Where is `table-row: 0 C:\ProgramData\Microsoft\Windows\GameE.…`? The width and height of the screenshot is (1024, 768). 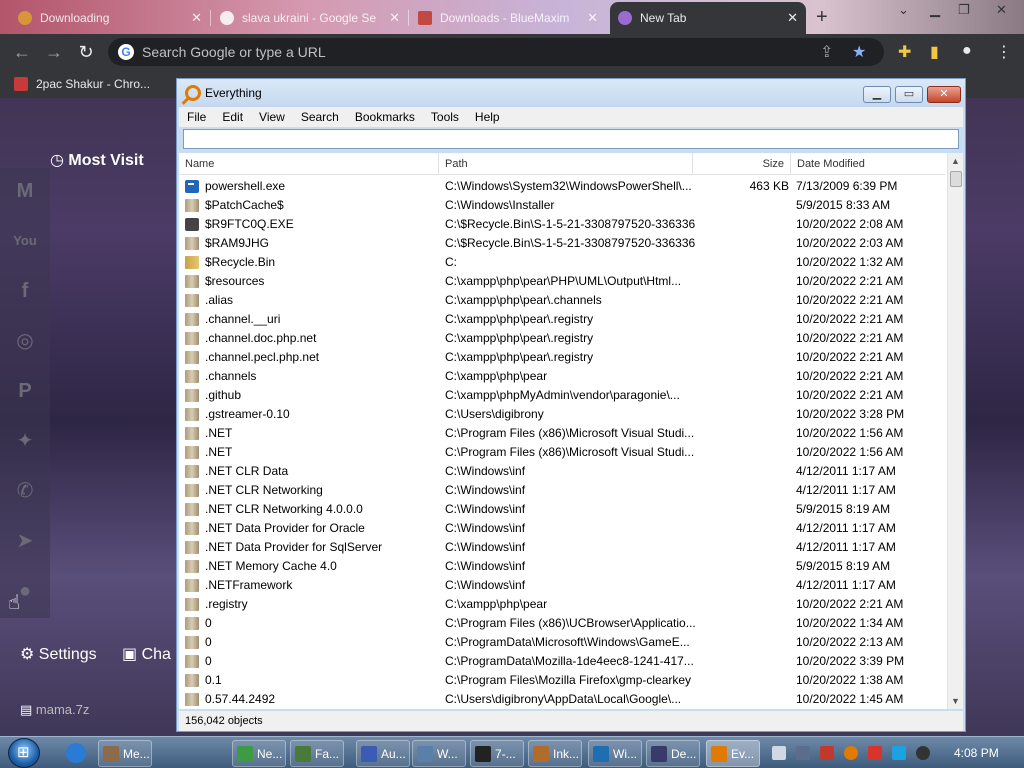 table-row: 0 C:\ProgramData\Microsoft\Windows\GameE.… is located at coordinates (562, 642).